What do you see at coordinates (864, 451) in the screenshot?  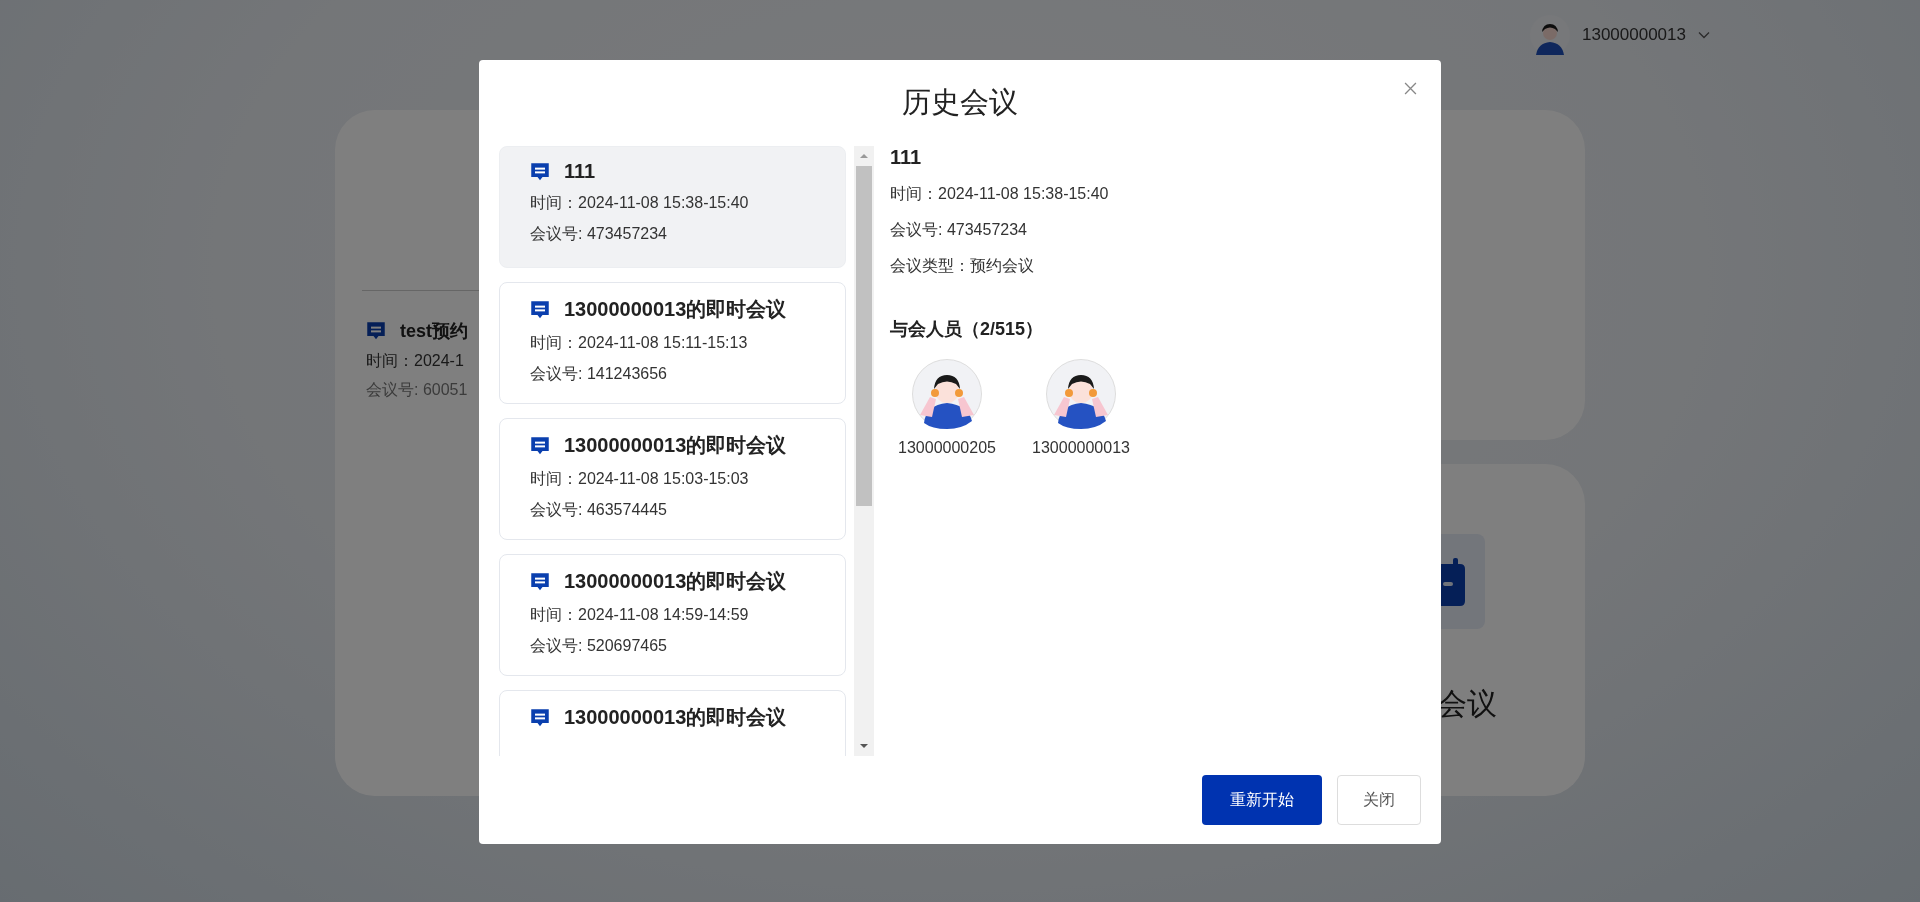 I see `scrollbar` at bounding box center [864, 451].